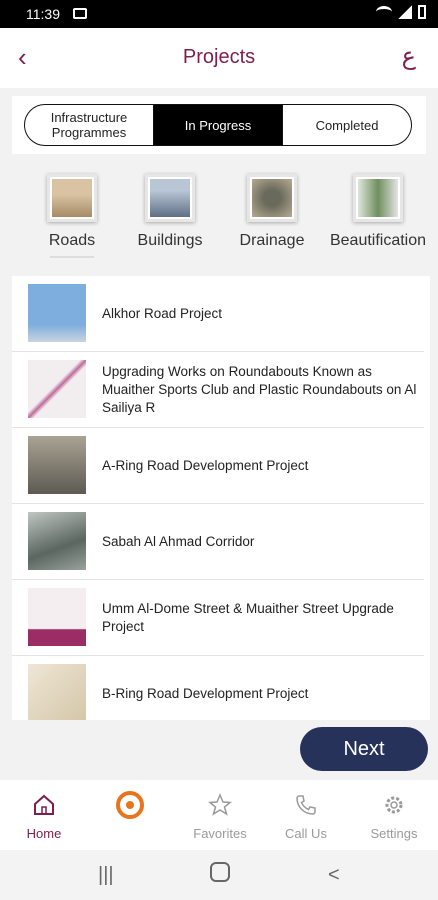  I want to click on beautification-thumbnail, so click(378, 198).